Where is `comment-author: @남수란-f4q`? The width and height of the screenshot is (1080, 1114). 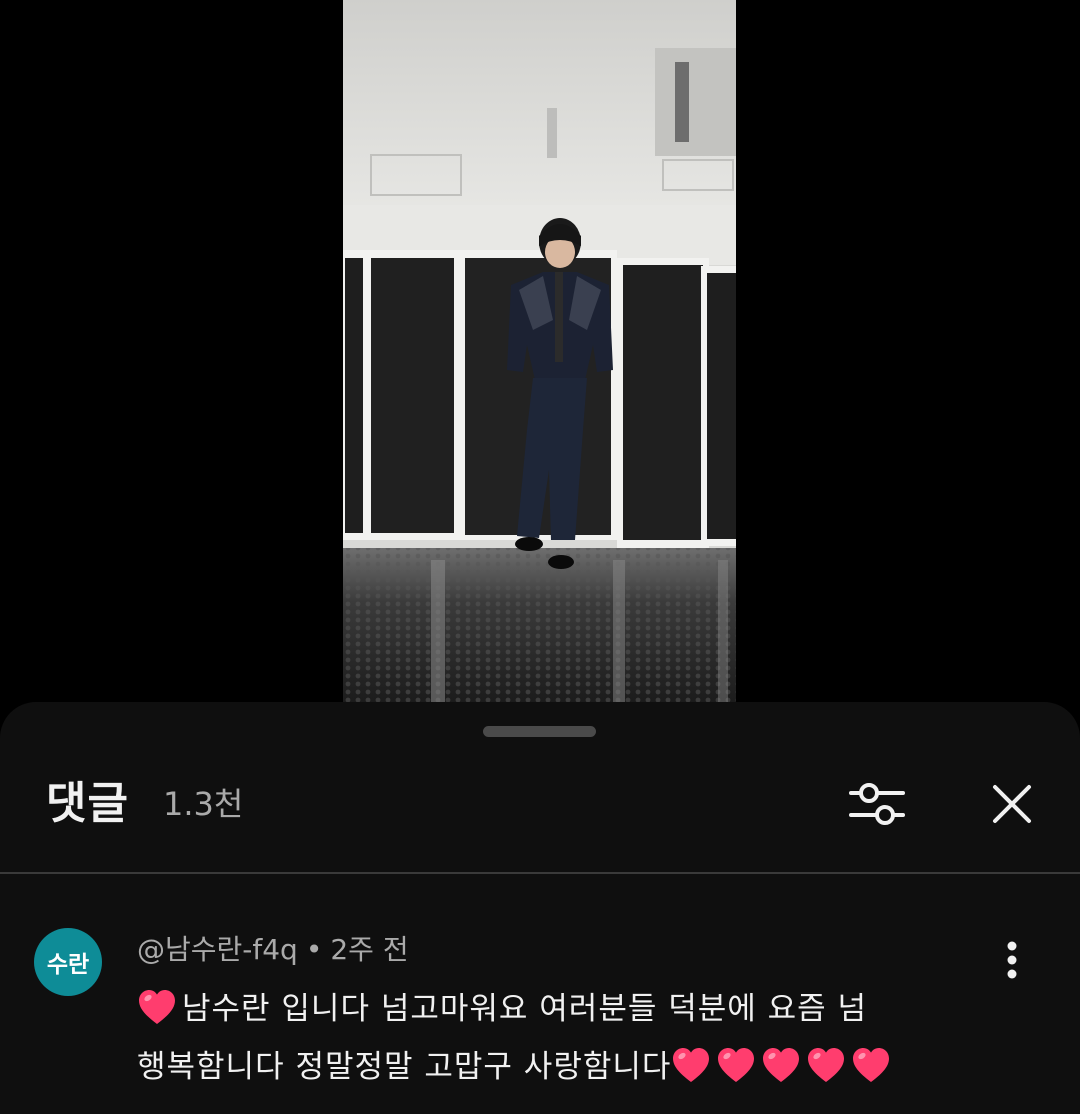
comment-author: @남수란-f4q is located at coordinates (217, 949).